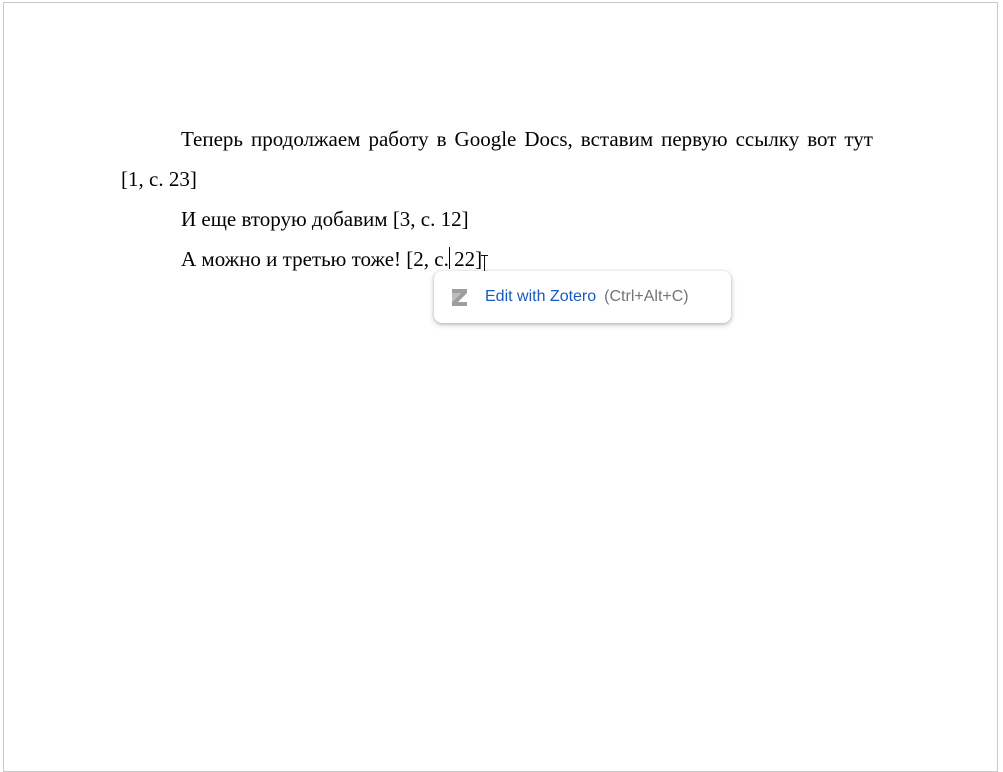 Image resolution: width=1003 pixels, height=772 pixels. Describe the element at coordinates (497, 219) in the screenshot. I see `paragraph-2: И еще вторую добавим [3, с. 12]` at that location.